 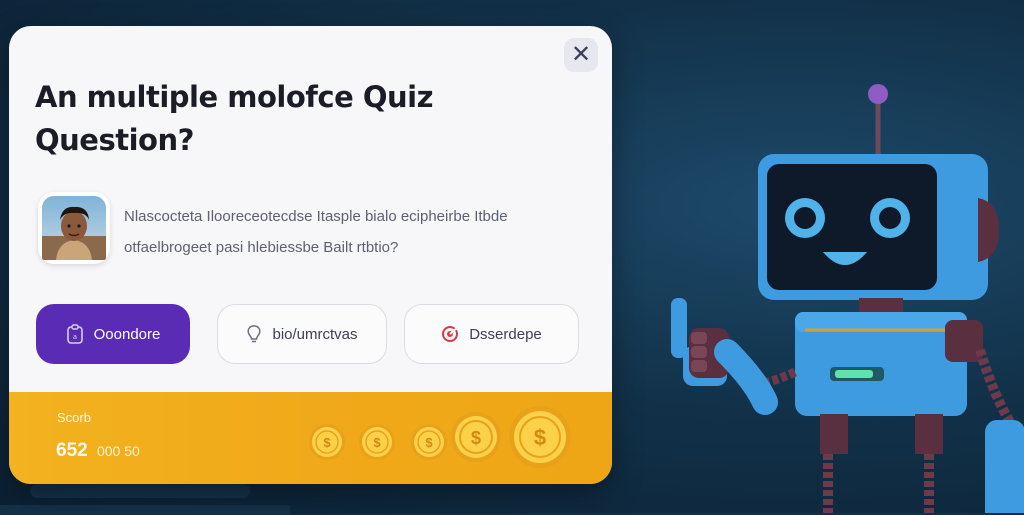 I want to click on answer-option-3: Dsserdepe, so click(x=491, y=334).